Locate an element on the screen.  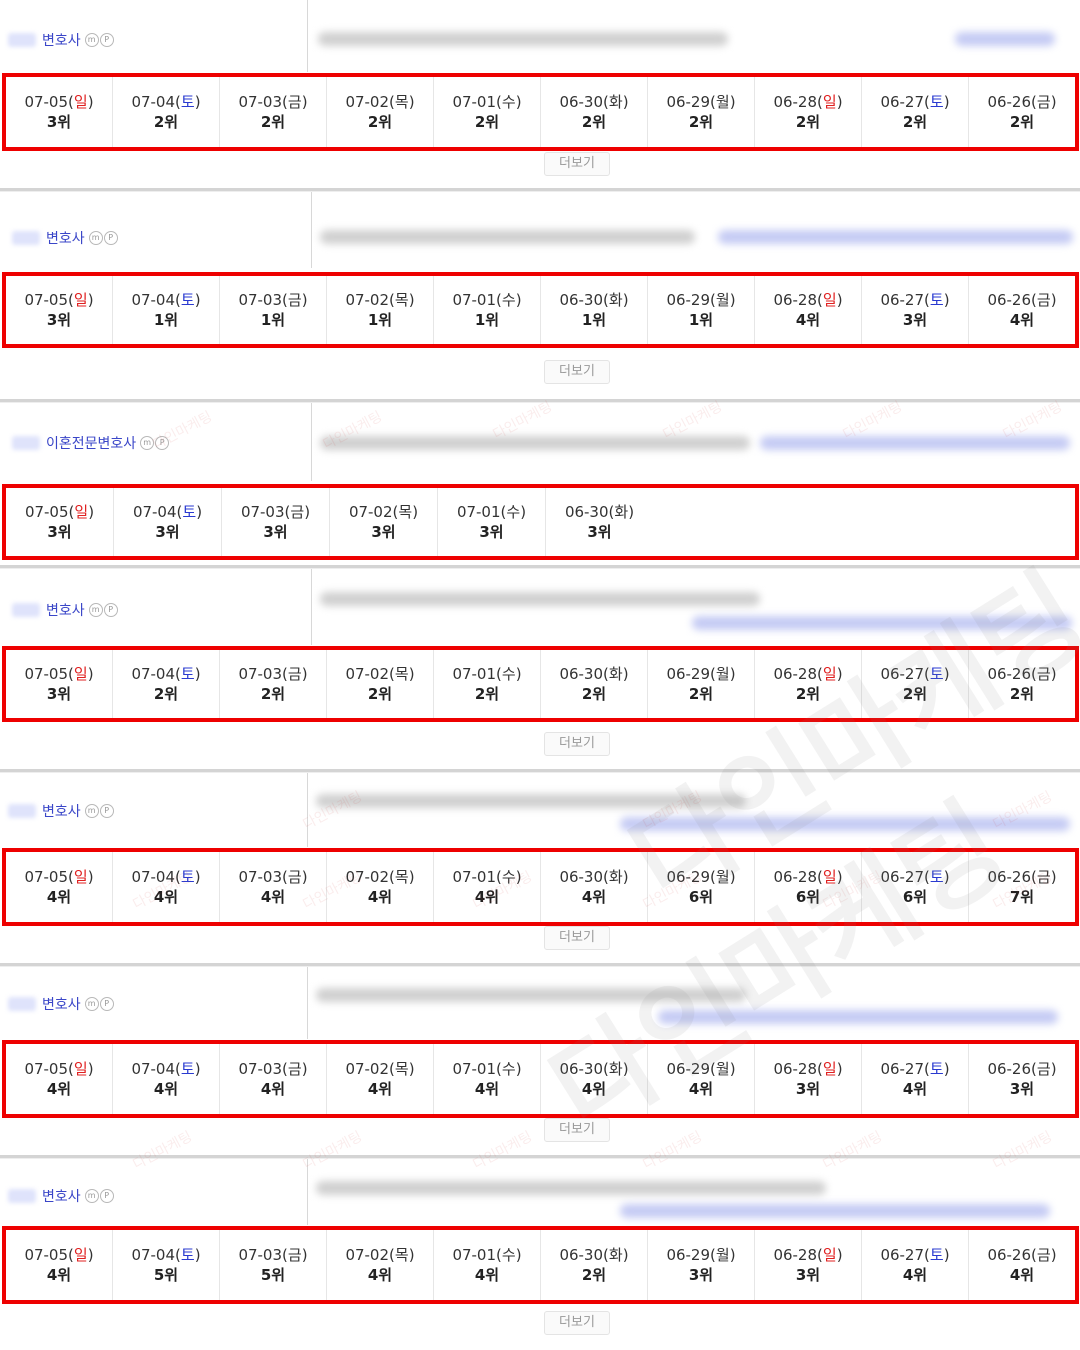
business-name: 이혼전문변호사 m P is located at coordinates (91, 443).